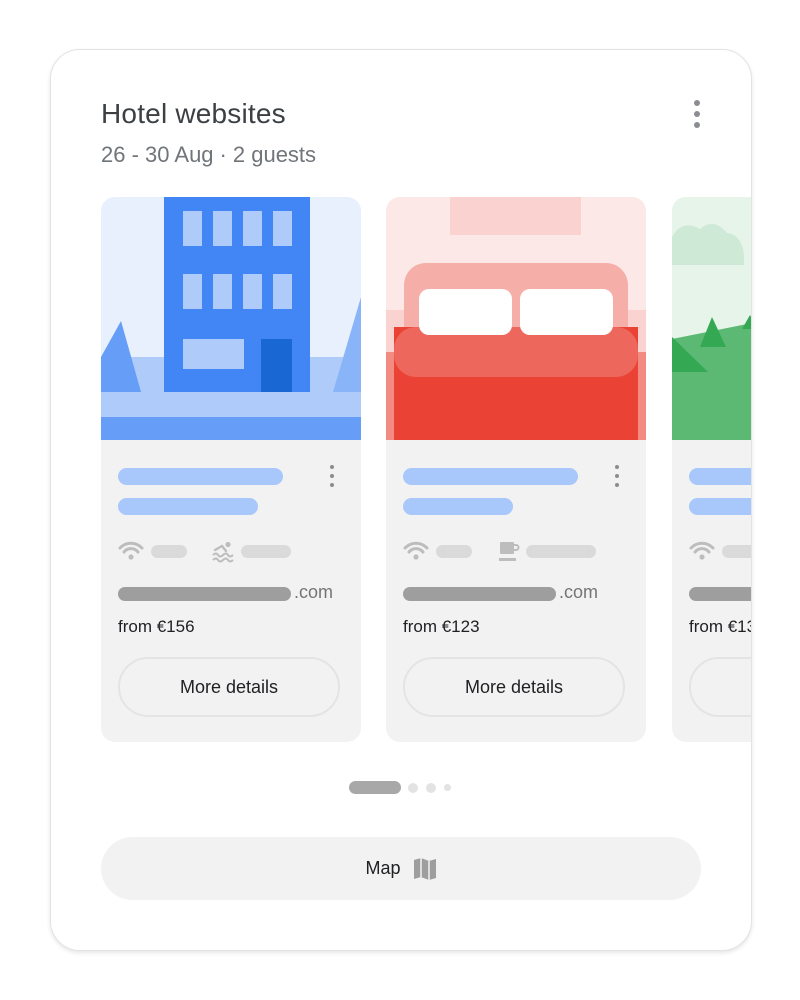  Describe the element at coordinates (720, 626) in the screenshot. I see `hotel-price: from €13` at that location.